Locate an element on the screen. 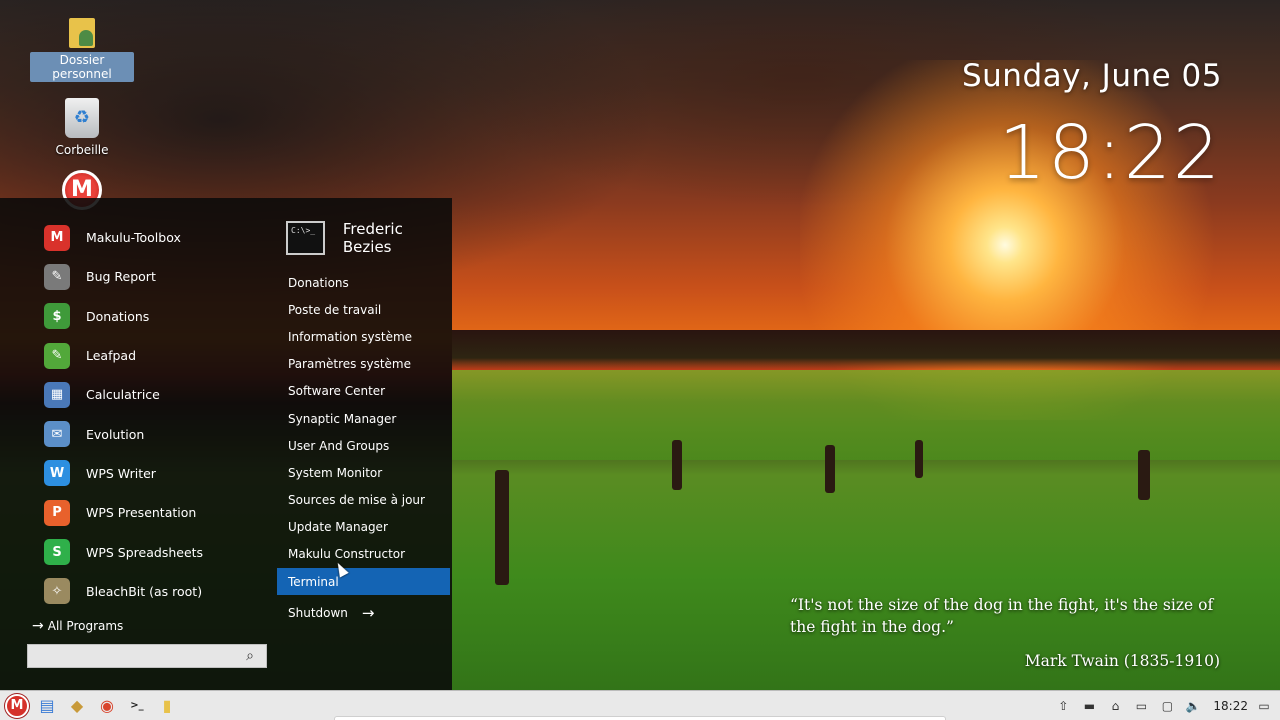 This screenshot has height=720, width=1280. favorite-item-label: WPS Presentation is located at coordinates (141, 513).